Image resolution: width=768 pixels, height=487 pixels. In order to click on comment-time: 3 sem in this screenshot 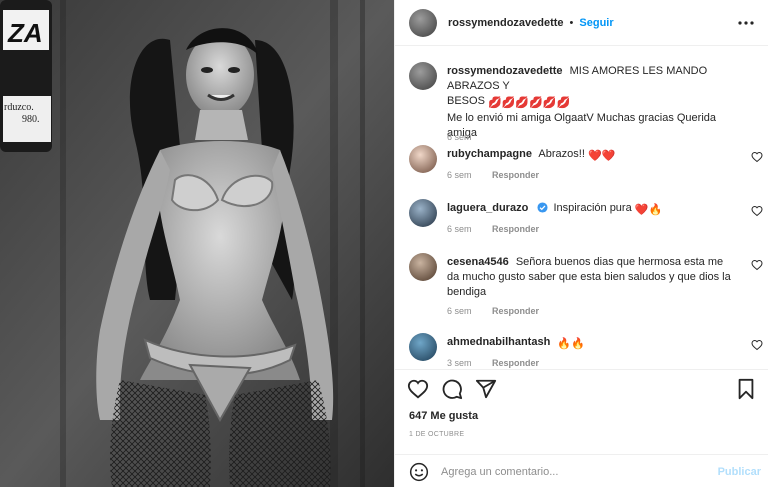, I will do `click(459, 363)`.